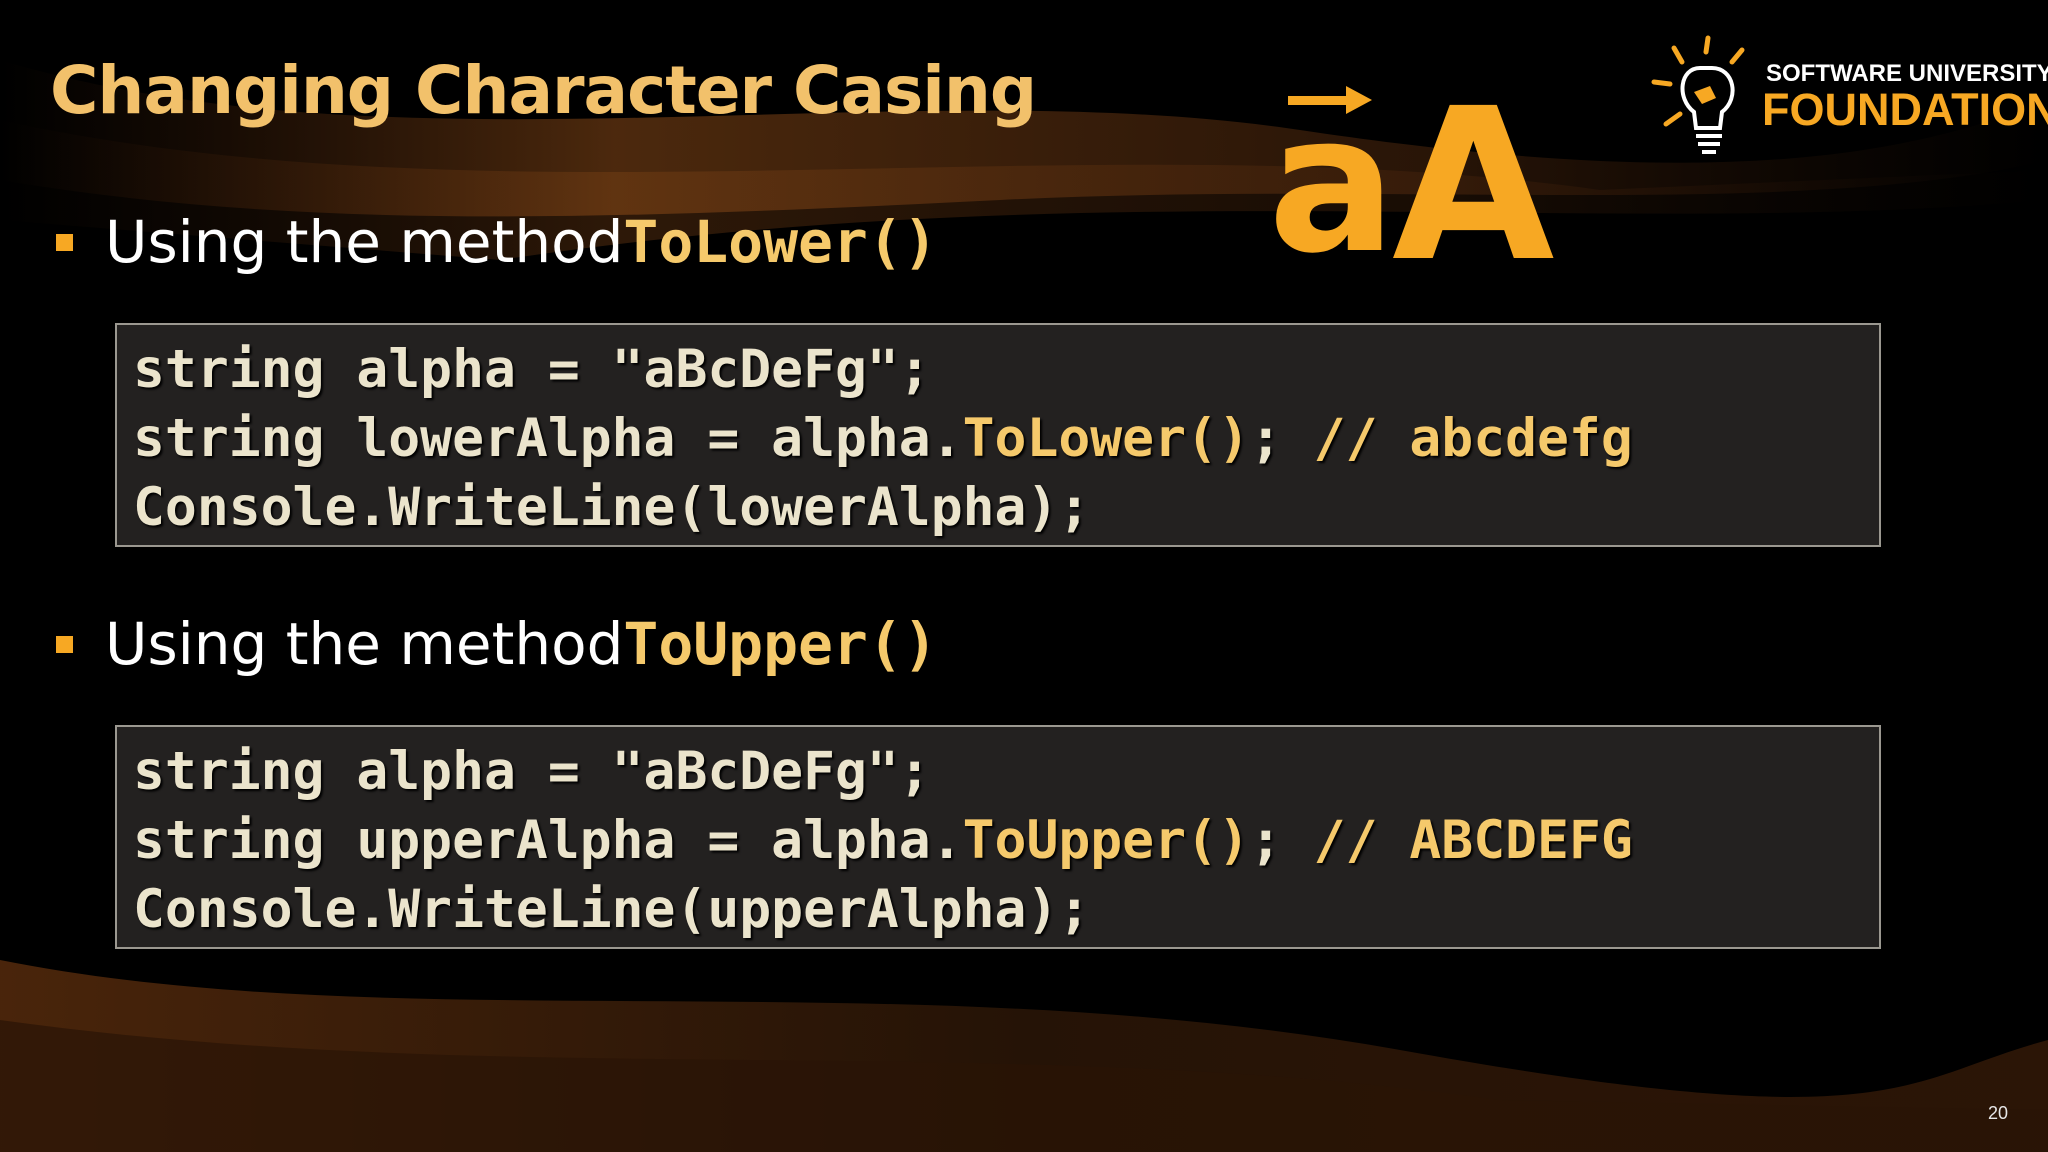  What do you see at coordinates (612, 507) in the screenshot?
I see `code-token: Console.WriteLine(lowerAlpha);` at bounding box center [612, 507].